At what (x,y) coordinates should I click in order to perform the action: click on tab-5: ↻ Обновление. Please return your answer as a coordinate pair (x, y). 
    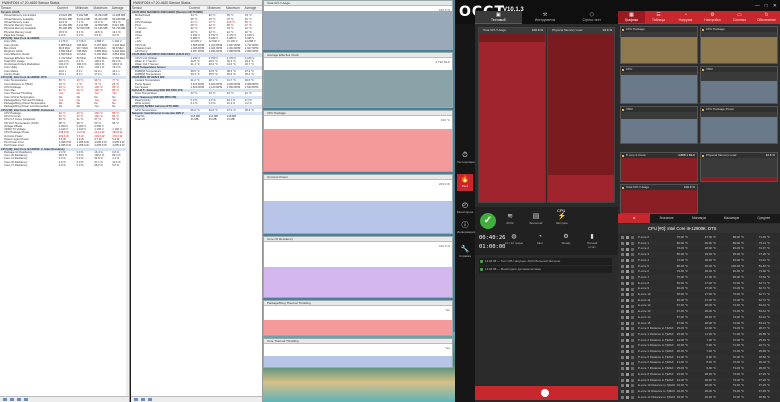
    Looking at the image, I should click on (766, 17).